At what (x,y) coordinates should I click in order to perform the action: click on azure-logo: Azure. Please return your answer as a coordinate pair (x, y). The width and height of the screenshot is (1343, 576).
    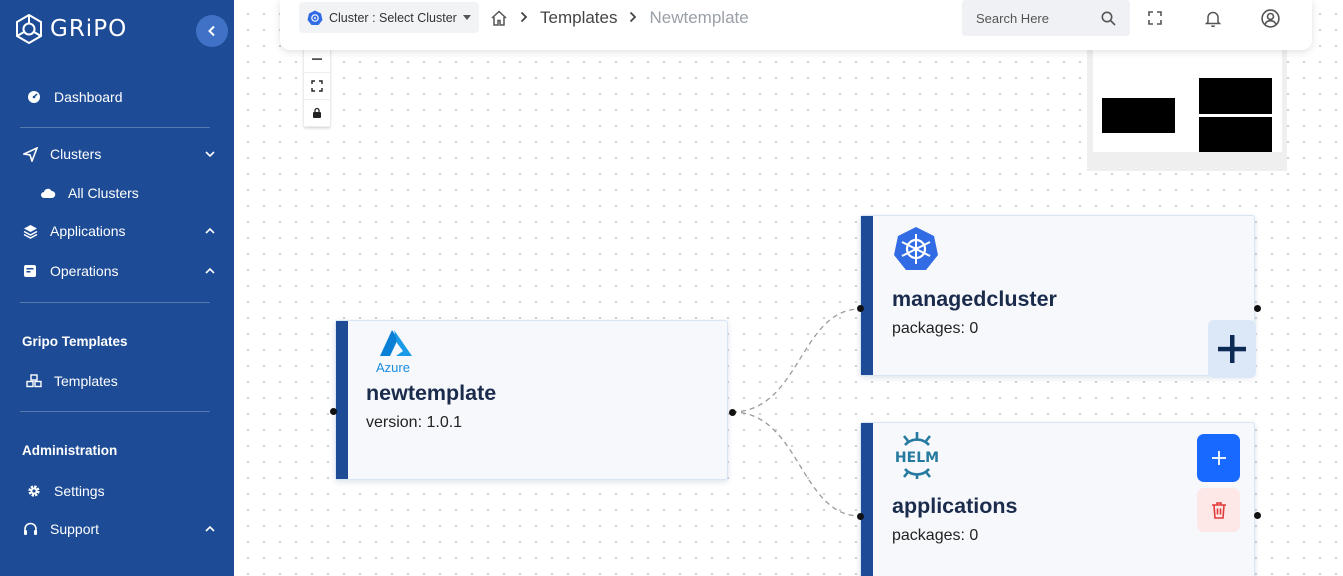
    Looking at the image, I should click on (398, 352).